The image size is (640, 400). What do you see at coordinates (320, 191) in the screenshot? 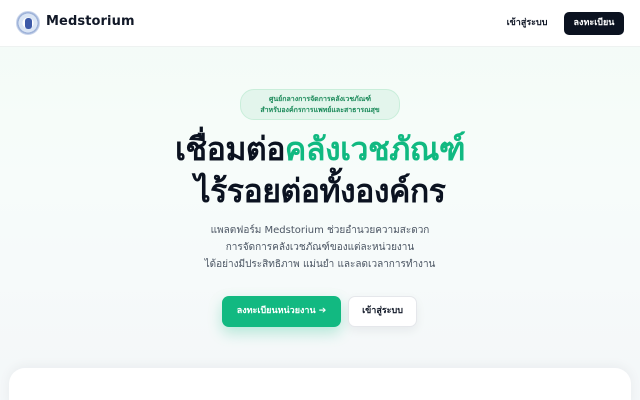
I see `hero-title-line-2: ไร้รอยต่อทั้งองค์กร` at bounding box center [320, 191].